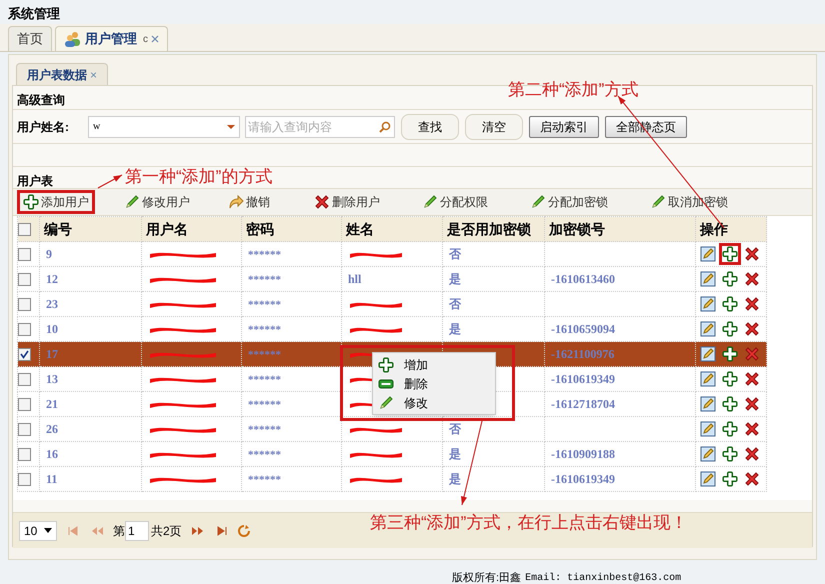 This screenshot has width=825, height=584. What do you see at coordinates (583, 329) in the screenshot?
I see `table-cell: -1610659094` at bounding box center [583, 329].